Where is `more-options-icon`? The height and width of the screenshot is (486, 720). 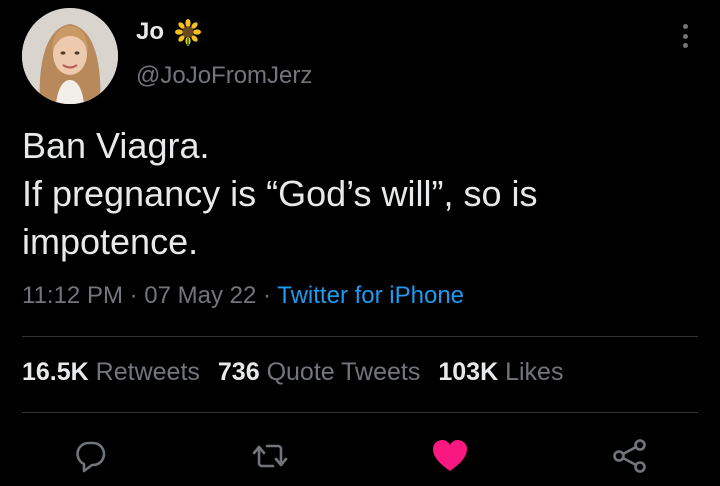
more-options-icon is located at coordinates (685, 36).